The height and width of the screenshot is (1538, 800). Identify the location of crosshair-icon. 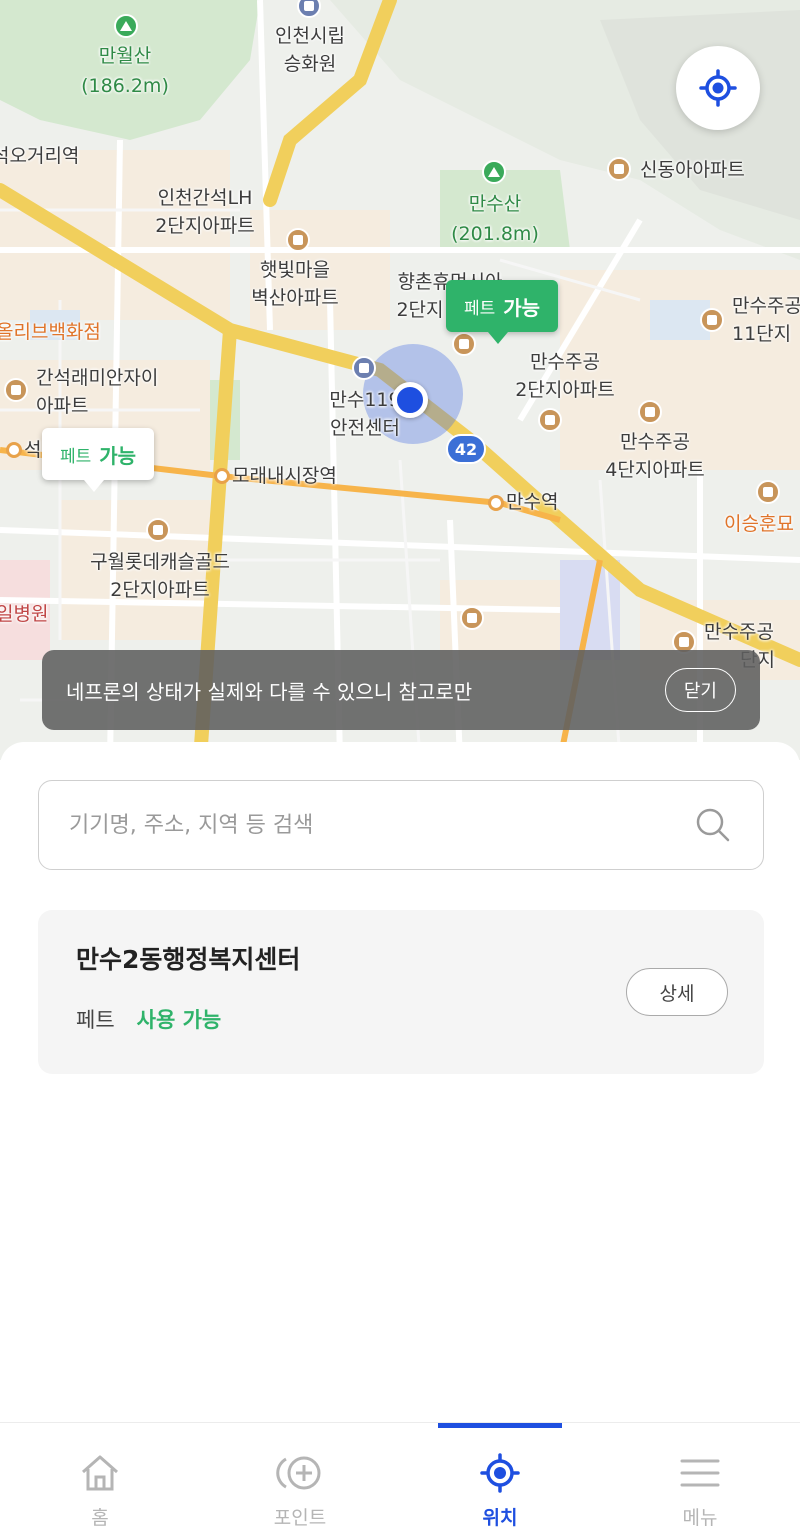
(718, 88).